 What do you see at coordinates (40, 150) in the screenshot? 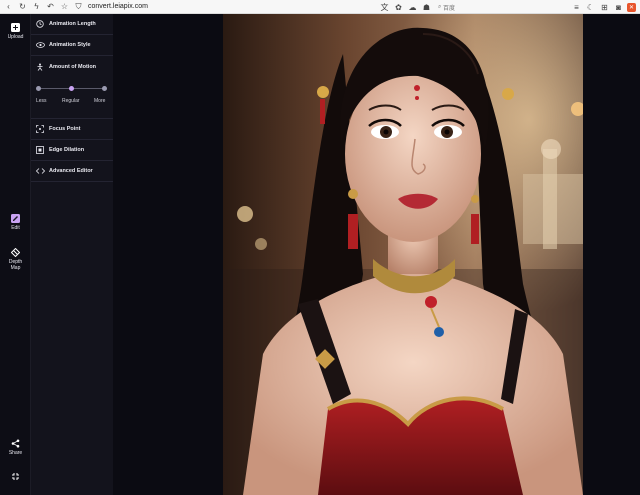
I see `dilation-icon` at bounding box center [40, 150].